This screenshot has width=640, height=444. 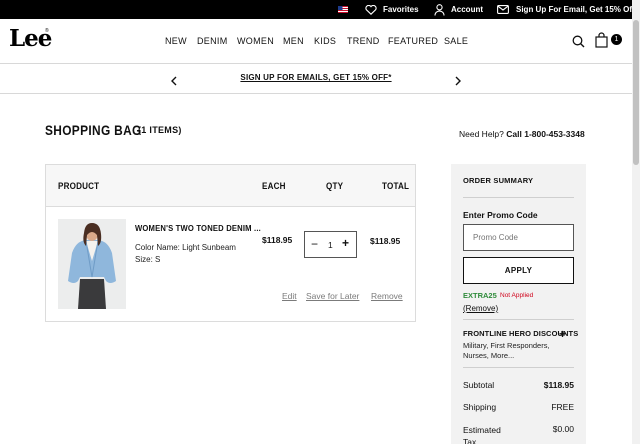 What do you see at coordinates (277, 240) in the screenshot?
I see `price-each: $118.95` at bounding box center [277, 240].